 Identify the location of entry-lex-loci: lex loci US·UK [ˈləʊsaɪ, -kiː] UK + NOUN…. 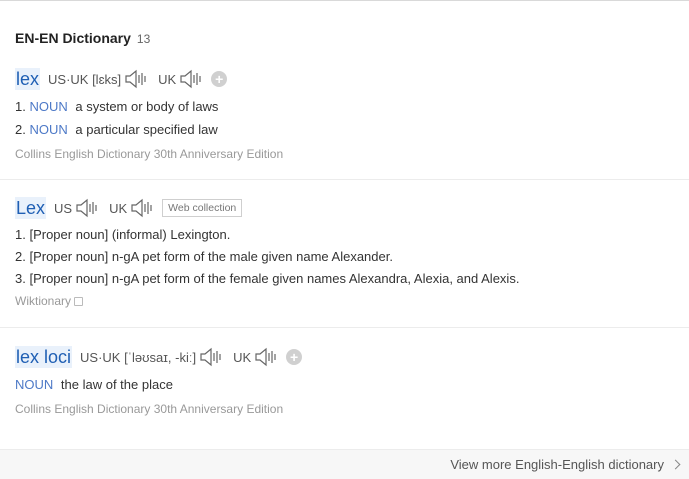
(352, 380).